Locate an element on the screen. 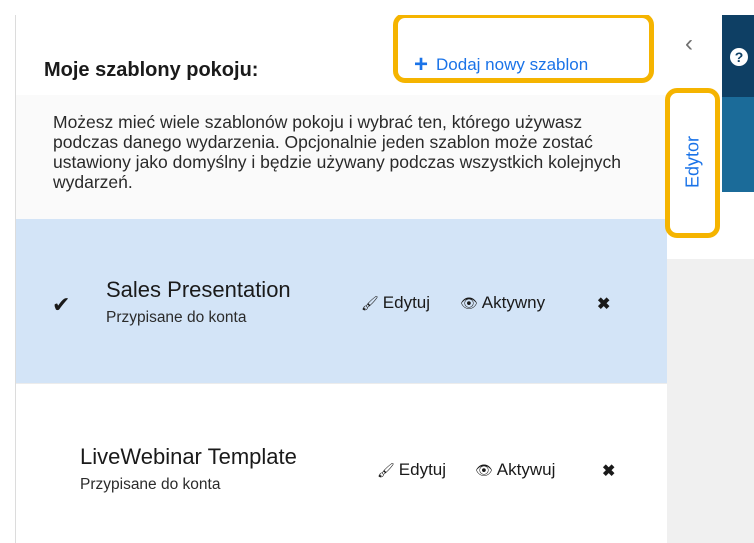  add-template-button: + Dodaj nowy szablon is located at coordinates (501, 65).